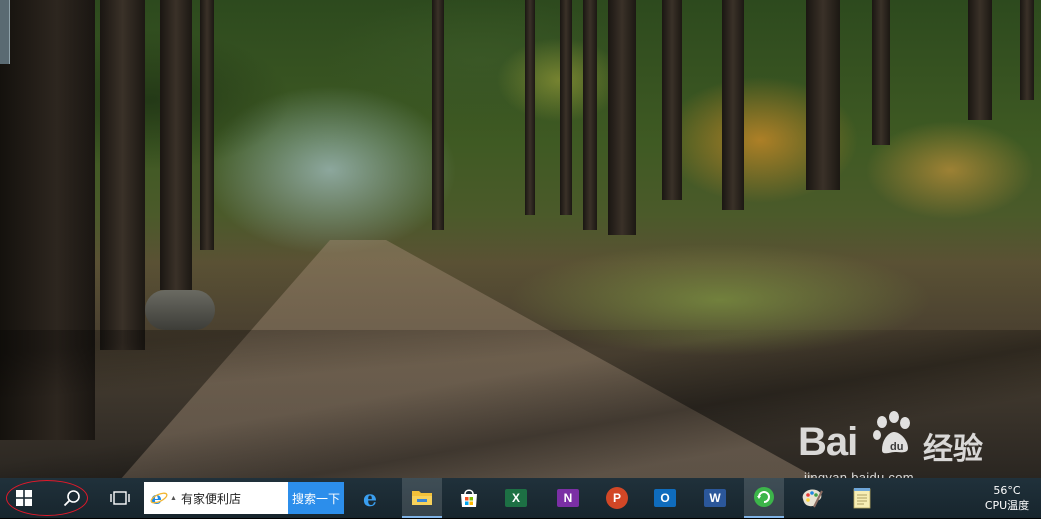  I want to click on task-view-icon, so click(120, 498).